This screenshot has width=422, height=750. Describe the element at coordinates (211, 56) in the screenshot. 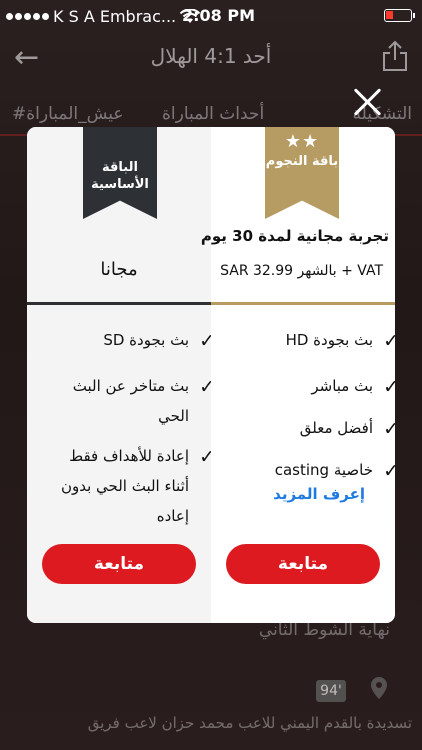

I see `page-title: أحد 4:1 الهلال` at that location.